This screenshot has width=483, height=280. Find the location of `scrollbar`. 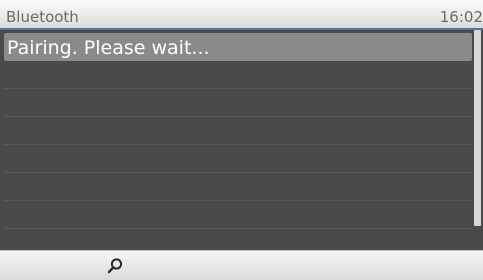

scrollbar is located at coordinates (477, 128).